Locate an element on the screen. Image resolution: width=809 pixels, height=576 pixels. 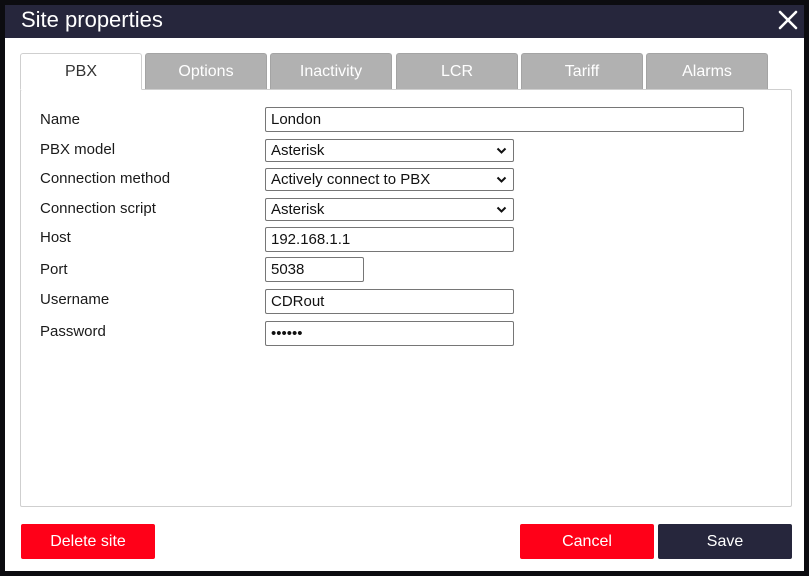
password-label: Password is located at coordinates (73, 331).